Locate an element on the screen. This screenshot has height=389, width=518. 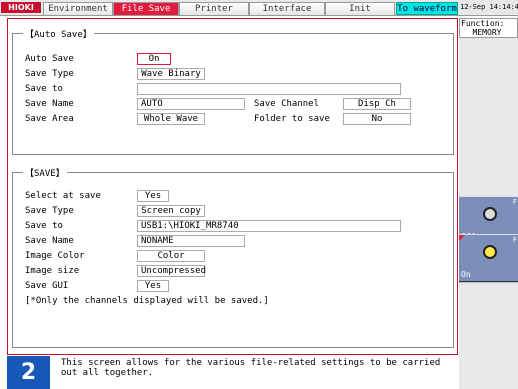
auto-save-title: 【Auto Save】 is located at coordinates (58, 33).